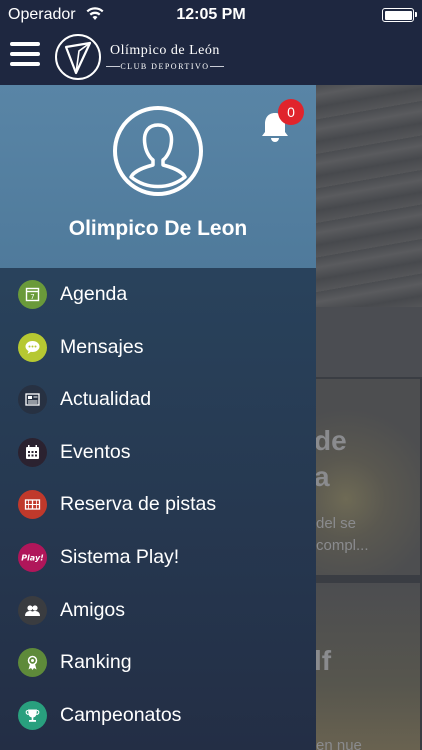  What do you see at coordinates (158, 399) in the screenshot?
I see `menu-item-actualidad: Actualidad` at bounding box center [158, 399].